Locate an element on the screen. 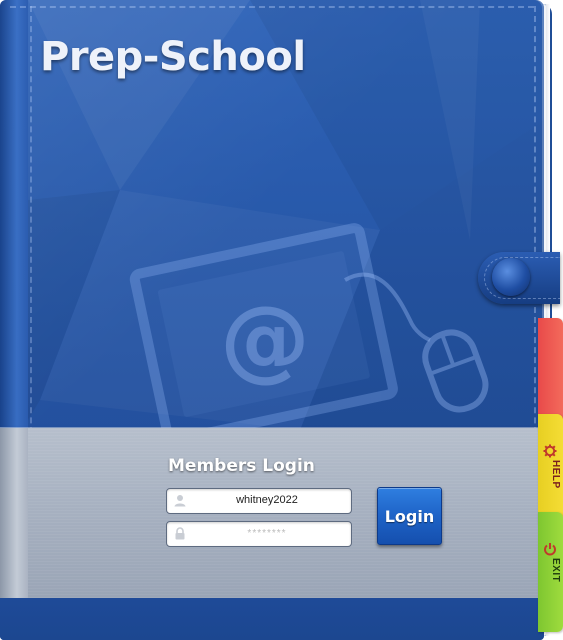 The height and width of the screenshot is (640, 563). clasp-button-icon is located at coordinates (511, 277).